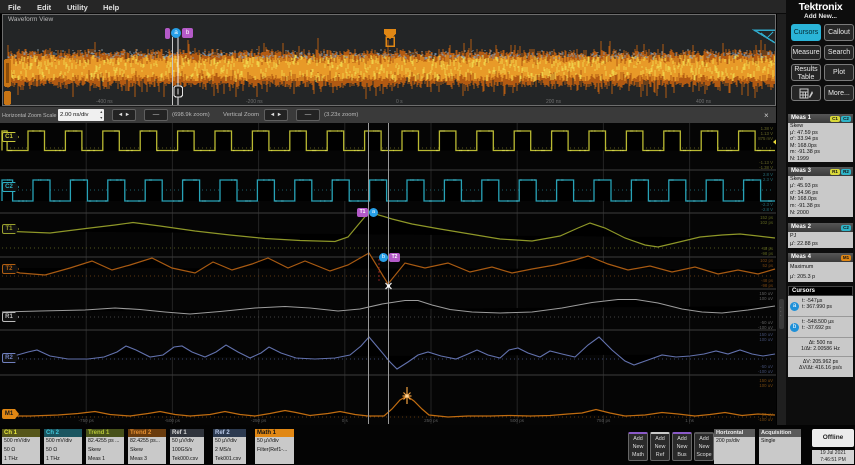 This screenshot has width=855, height=465. I want to click on svg-text: 1 ns, so click(689, 420).